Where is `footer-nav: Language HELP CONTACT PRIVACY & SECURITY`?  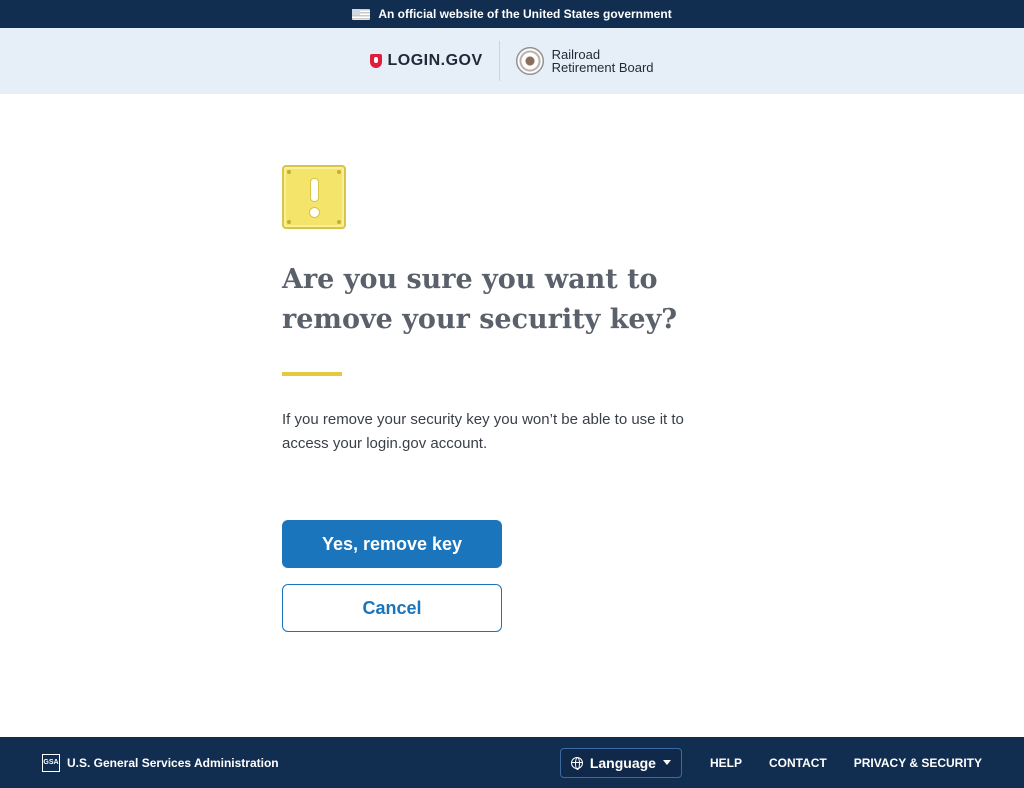
footer-nav: Language HELP CONTACT PRIVACY & SECURITY is located at coordinates (770, 762).